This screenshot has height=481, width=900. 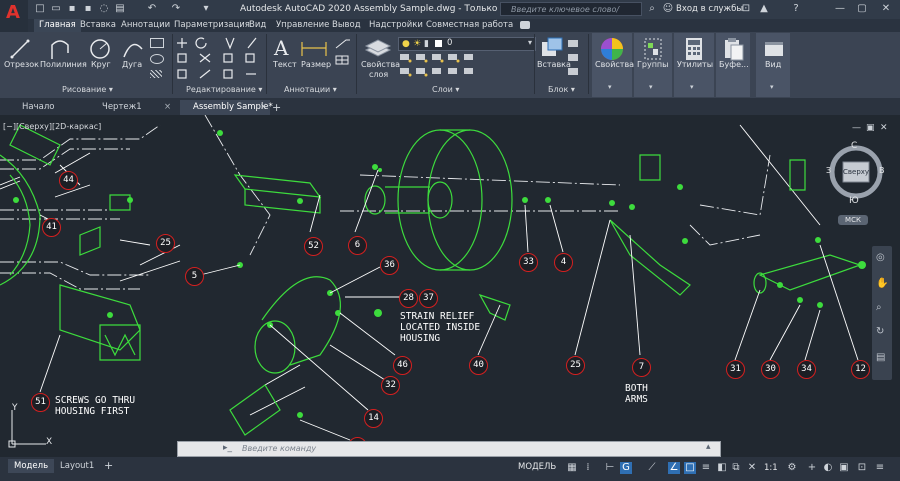 I want to click on circle-button: Круг, so click(x=101, y=64).